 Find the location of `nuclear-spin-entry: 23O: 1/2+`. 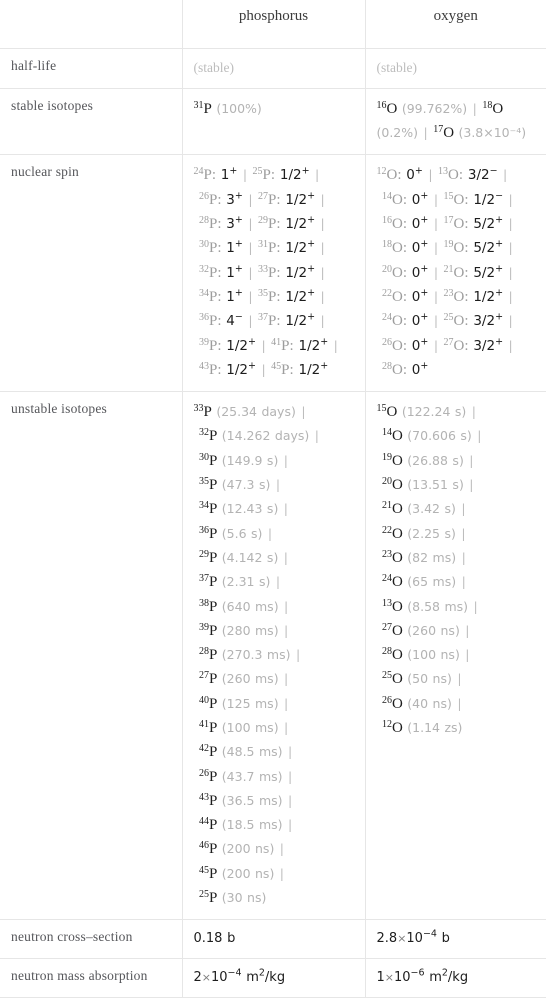

nuclear-spin-entry: 23O: 1/2+ is located at coordinates (473, 296).